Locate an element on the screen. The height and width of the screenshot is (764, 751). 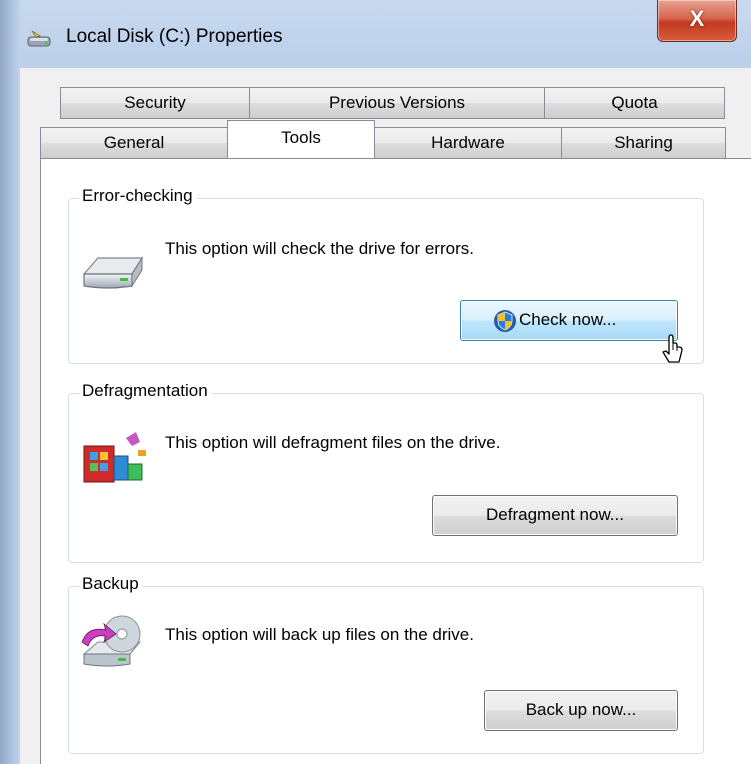
tab-label: Tools is located at coordinates (301, 137).